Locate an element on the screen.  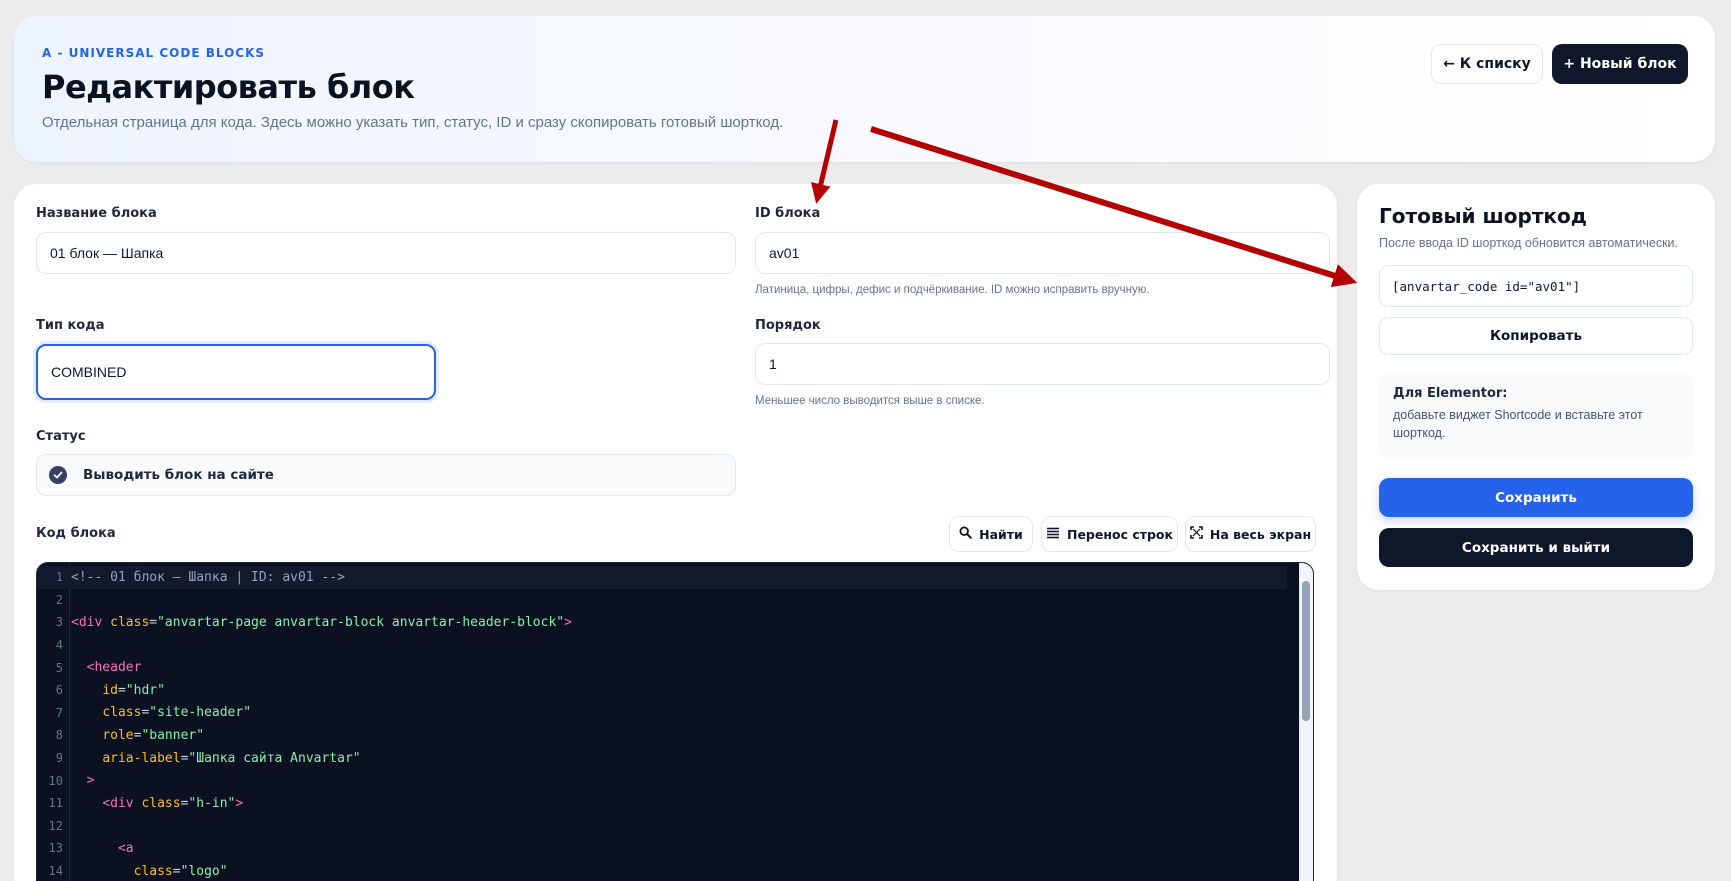
block-name-input: 01 блок — Шапка is located at coordinates (386, 253).